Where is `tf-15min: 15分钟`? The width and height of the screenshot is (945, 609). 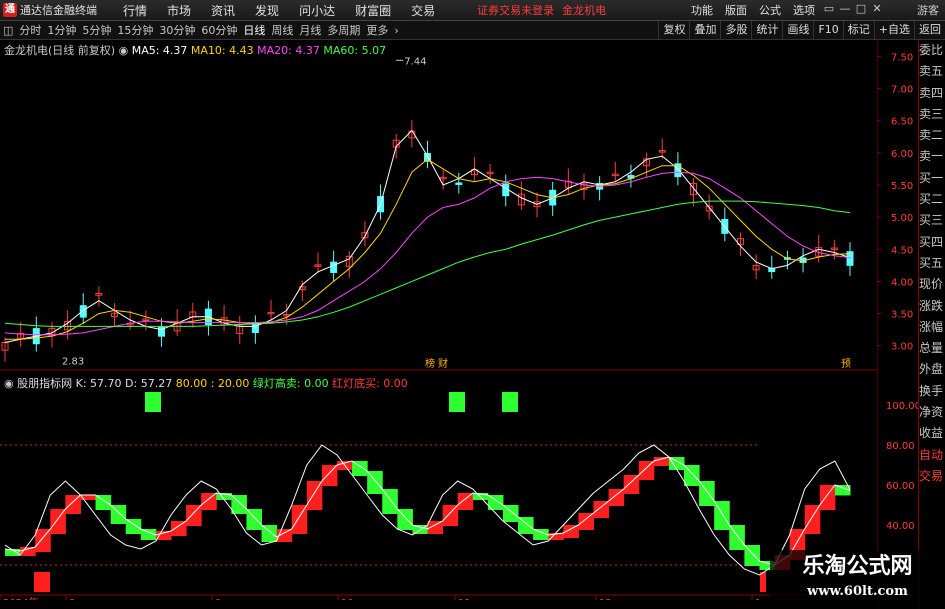 tf-15min: 15分钟 is located at coordinates (135, 30).